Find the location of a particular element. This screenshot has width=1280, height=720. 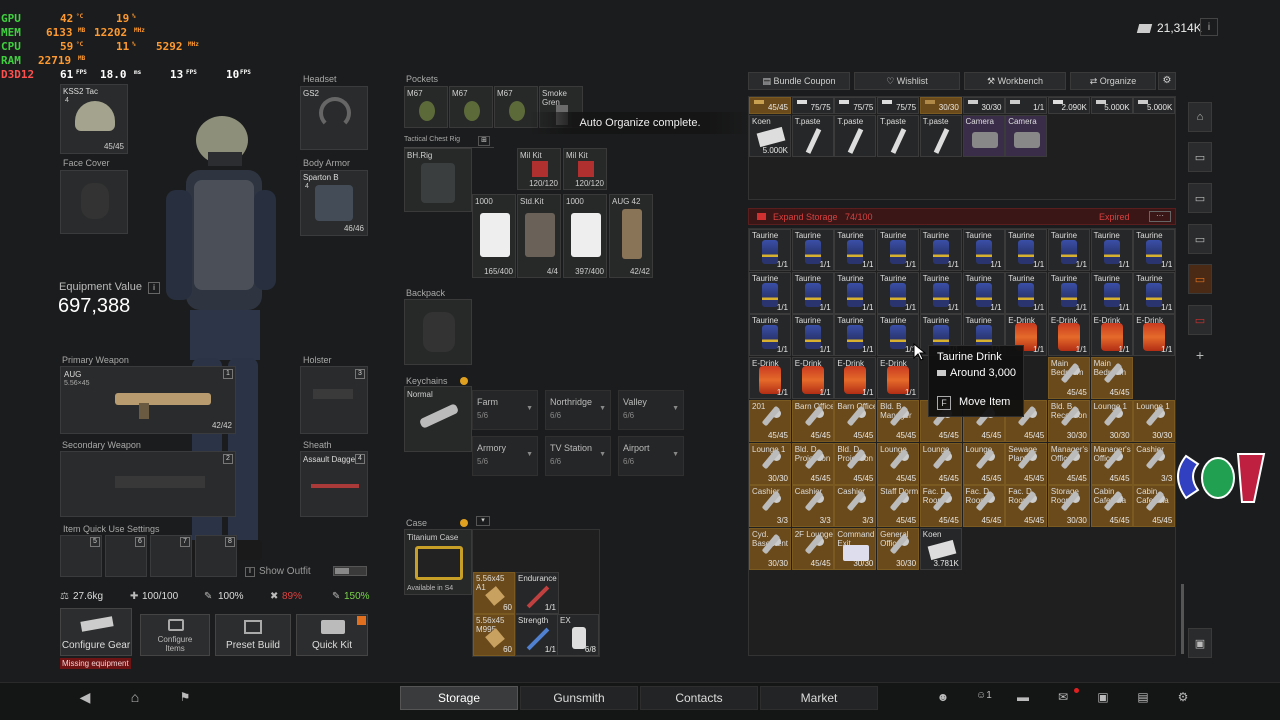

key-item: 2F Lounge 45/45 is located at coordinates (812, 548).